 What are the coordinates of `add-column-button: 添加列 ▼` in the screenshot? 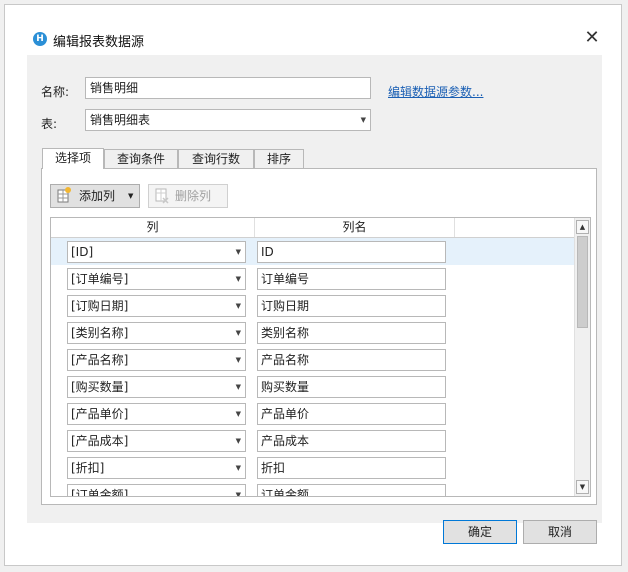 It's located at (95, 196).